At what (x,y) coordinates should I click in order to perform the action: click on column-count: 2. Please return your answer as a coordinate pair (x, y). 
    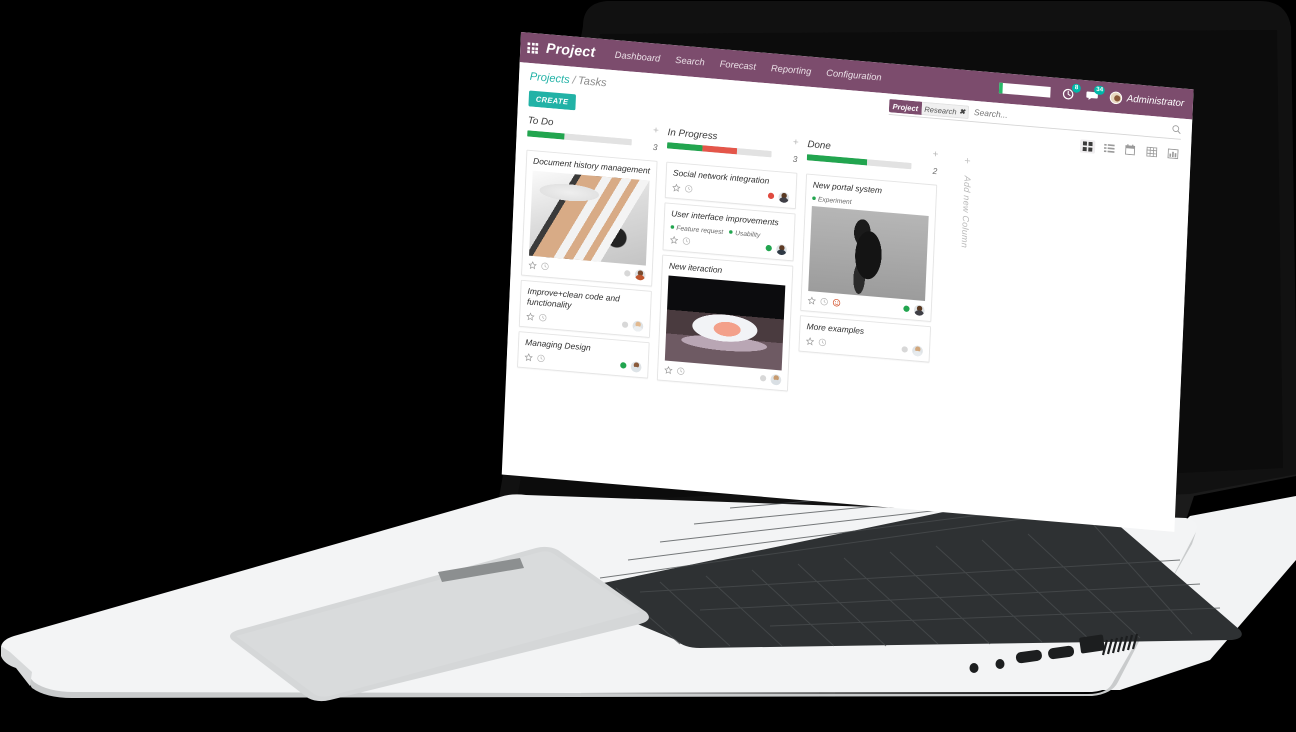
    Looking at the image, I should click on (935, 171).